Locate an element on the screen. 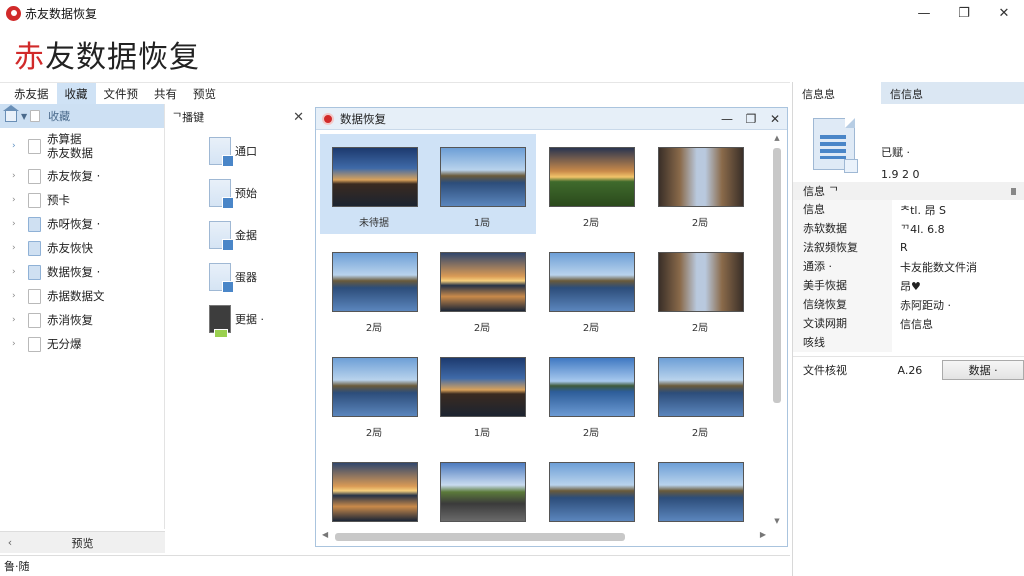 The height and width of the screenshot is (576, 1024). tab-details: 信信息 is located at coordinates (952, 93).